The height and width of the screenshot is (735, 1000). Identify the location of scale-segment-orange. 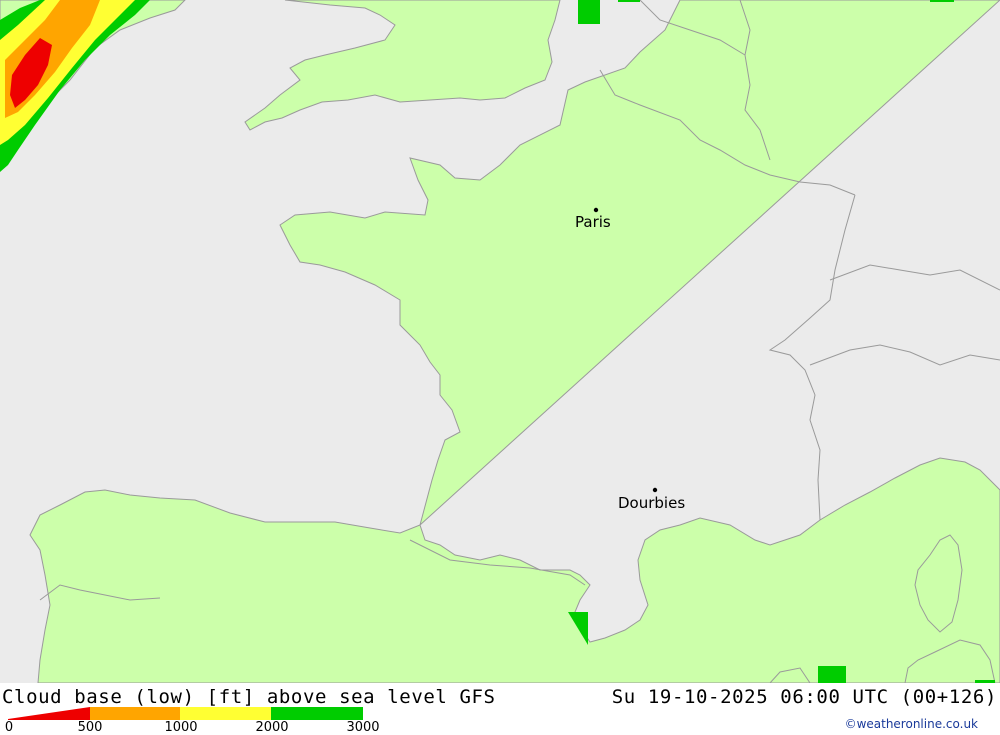
(135, 713).